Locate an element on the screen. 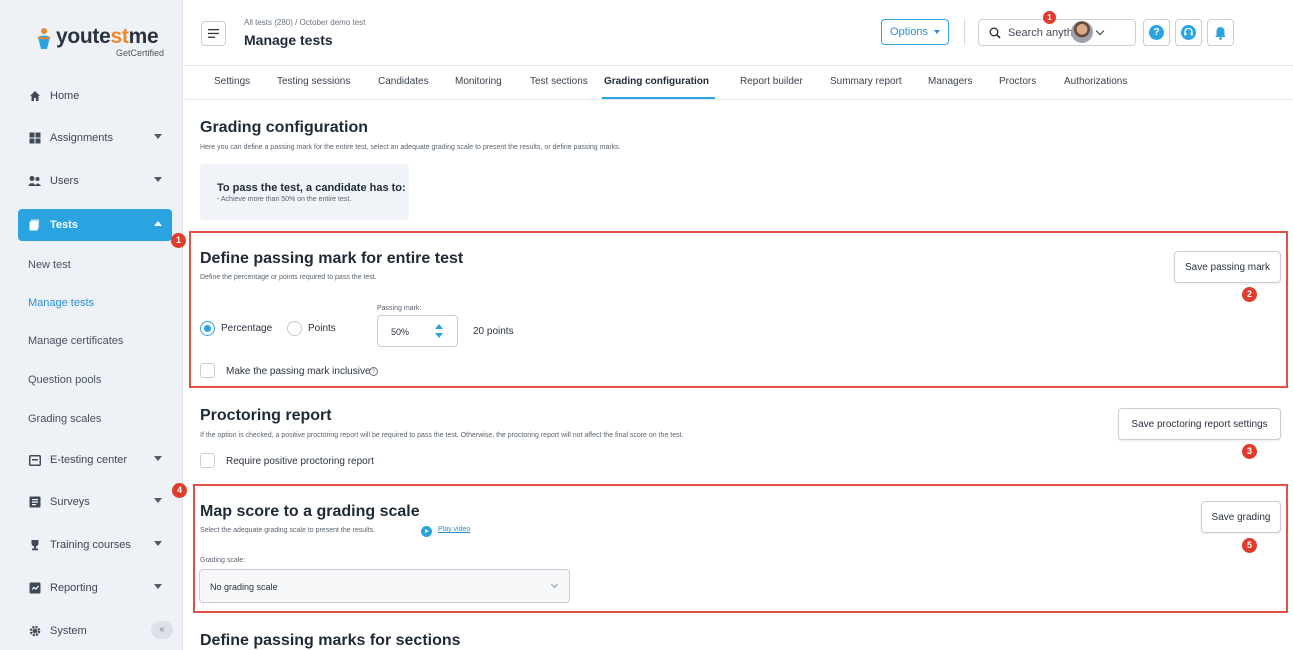 This screenshot has height=650, width=1293. increment-arrow-icon is located at coordinates (439, 326).